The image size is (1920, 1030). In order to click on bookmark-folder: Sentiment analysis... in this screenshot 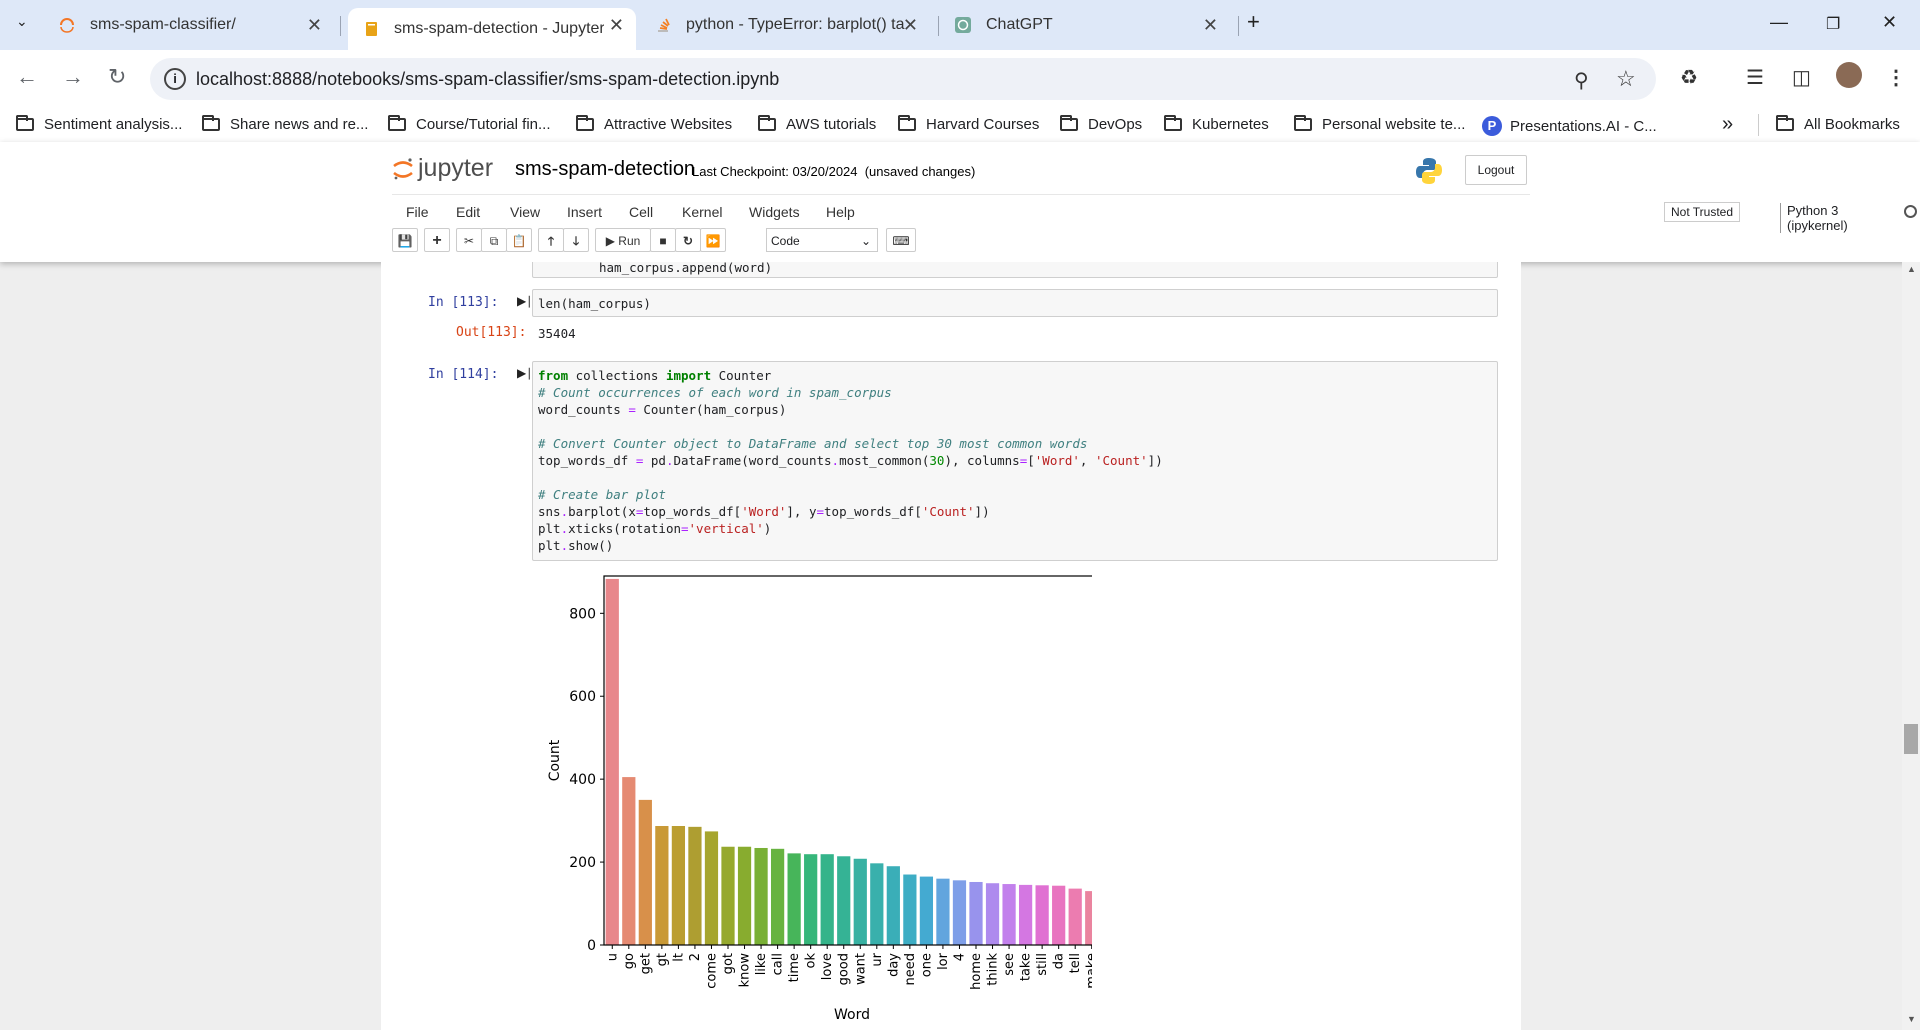, I will do `click(99, 124)`.